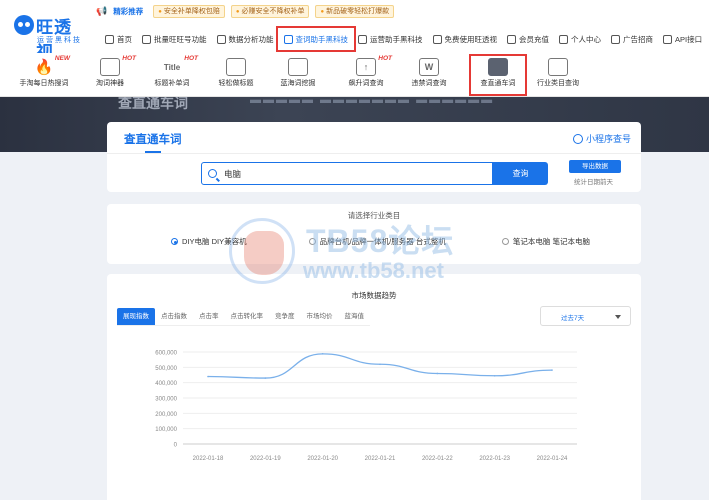 This screenshot has height=500, width=709. What do you see at coordinates (265, 459) in the screenshot?
I see `x-tick-label: 2022-01-19` at bounding box center [265, 459].